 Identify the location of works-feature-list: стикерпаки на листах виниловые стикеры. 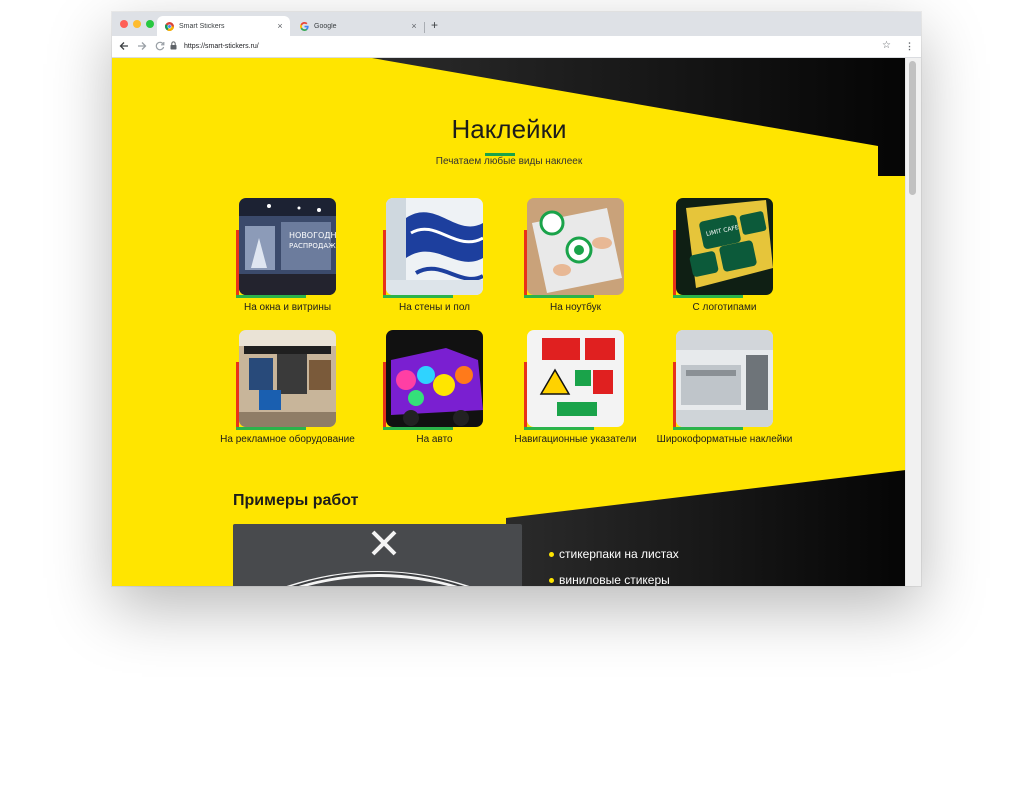
(614, 566).